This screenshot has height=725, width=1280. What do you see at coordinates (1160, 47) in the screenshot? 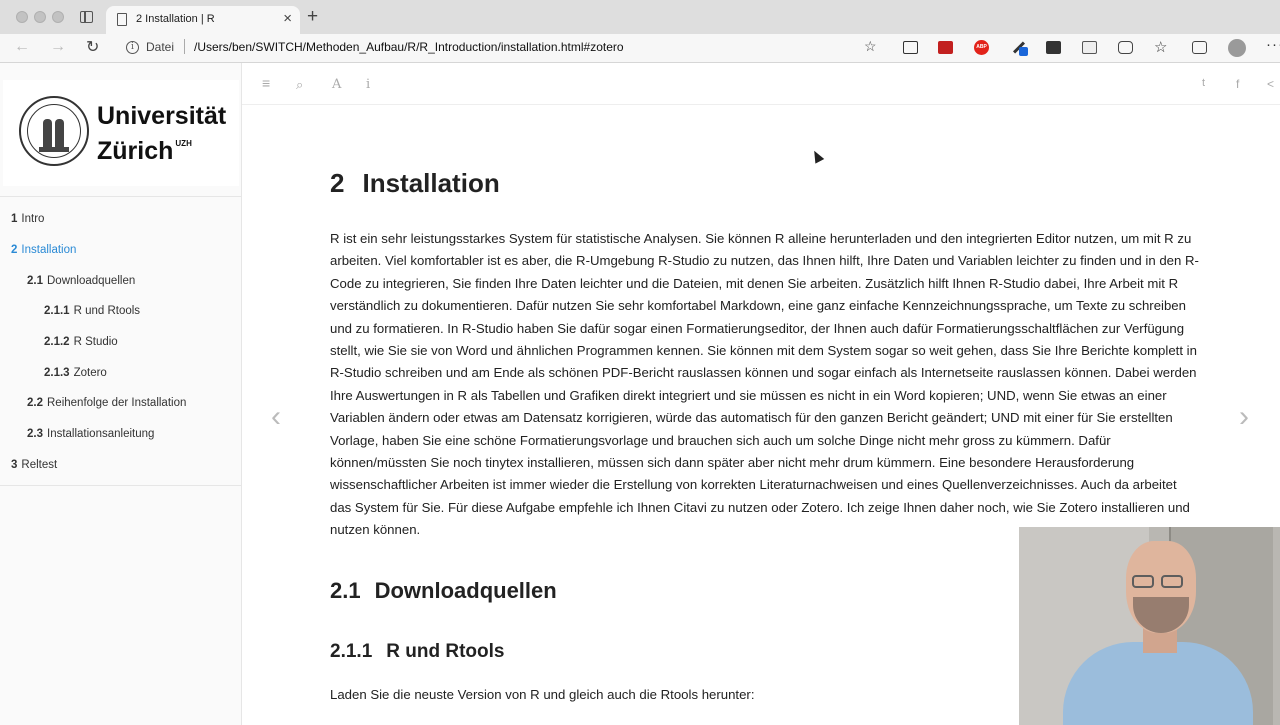
I see `favorites-icon: ☆` at bounding box center [1160, 47].